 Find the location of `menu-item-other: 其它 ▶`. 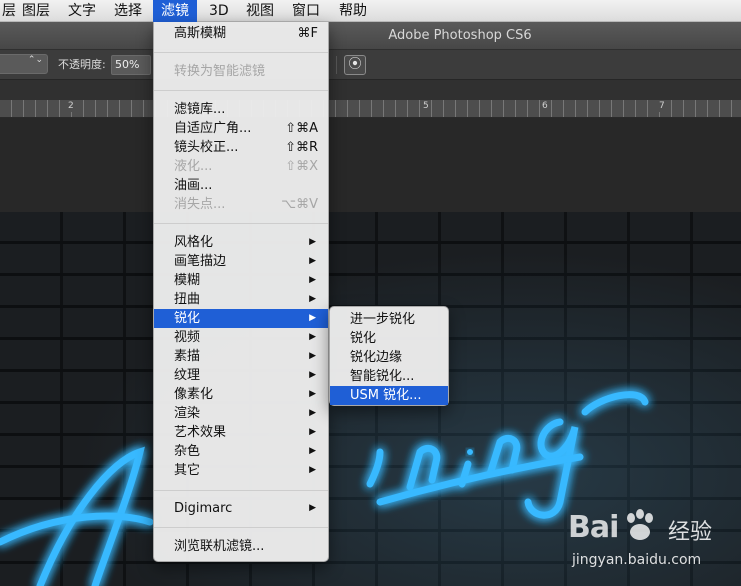

menu-item-other: 其它 ▶ is located at coordinates (241, 470).